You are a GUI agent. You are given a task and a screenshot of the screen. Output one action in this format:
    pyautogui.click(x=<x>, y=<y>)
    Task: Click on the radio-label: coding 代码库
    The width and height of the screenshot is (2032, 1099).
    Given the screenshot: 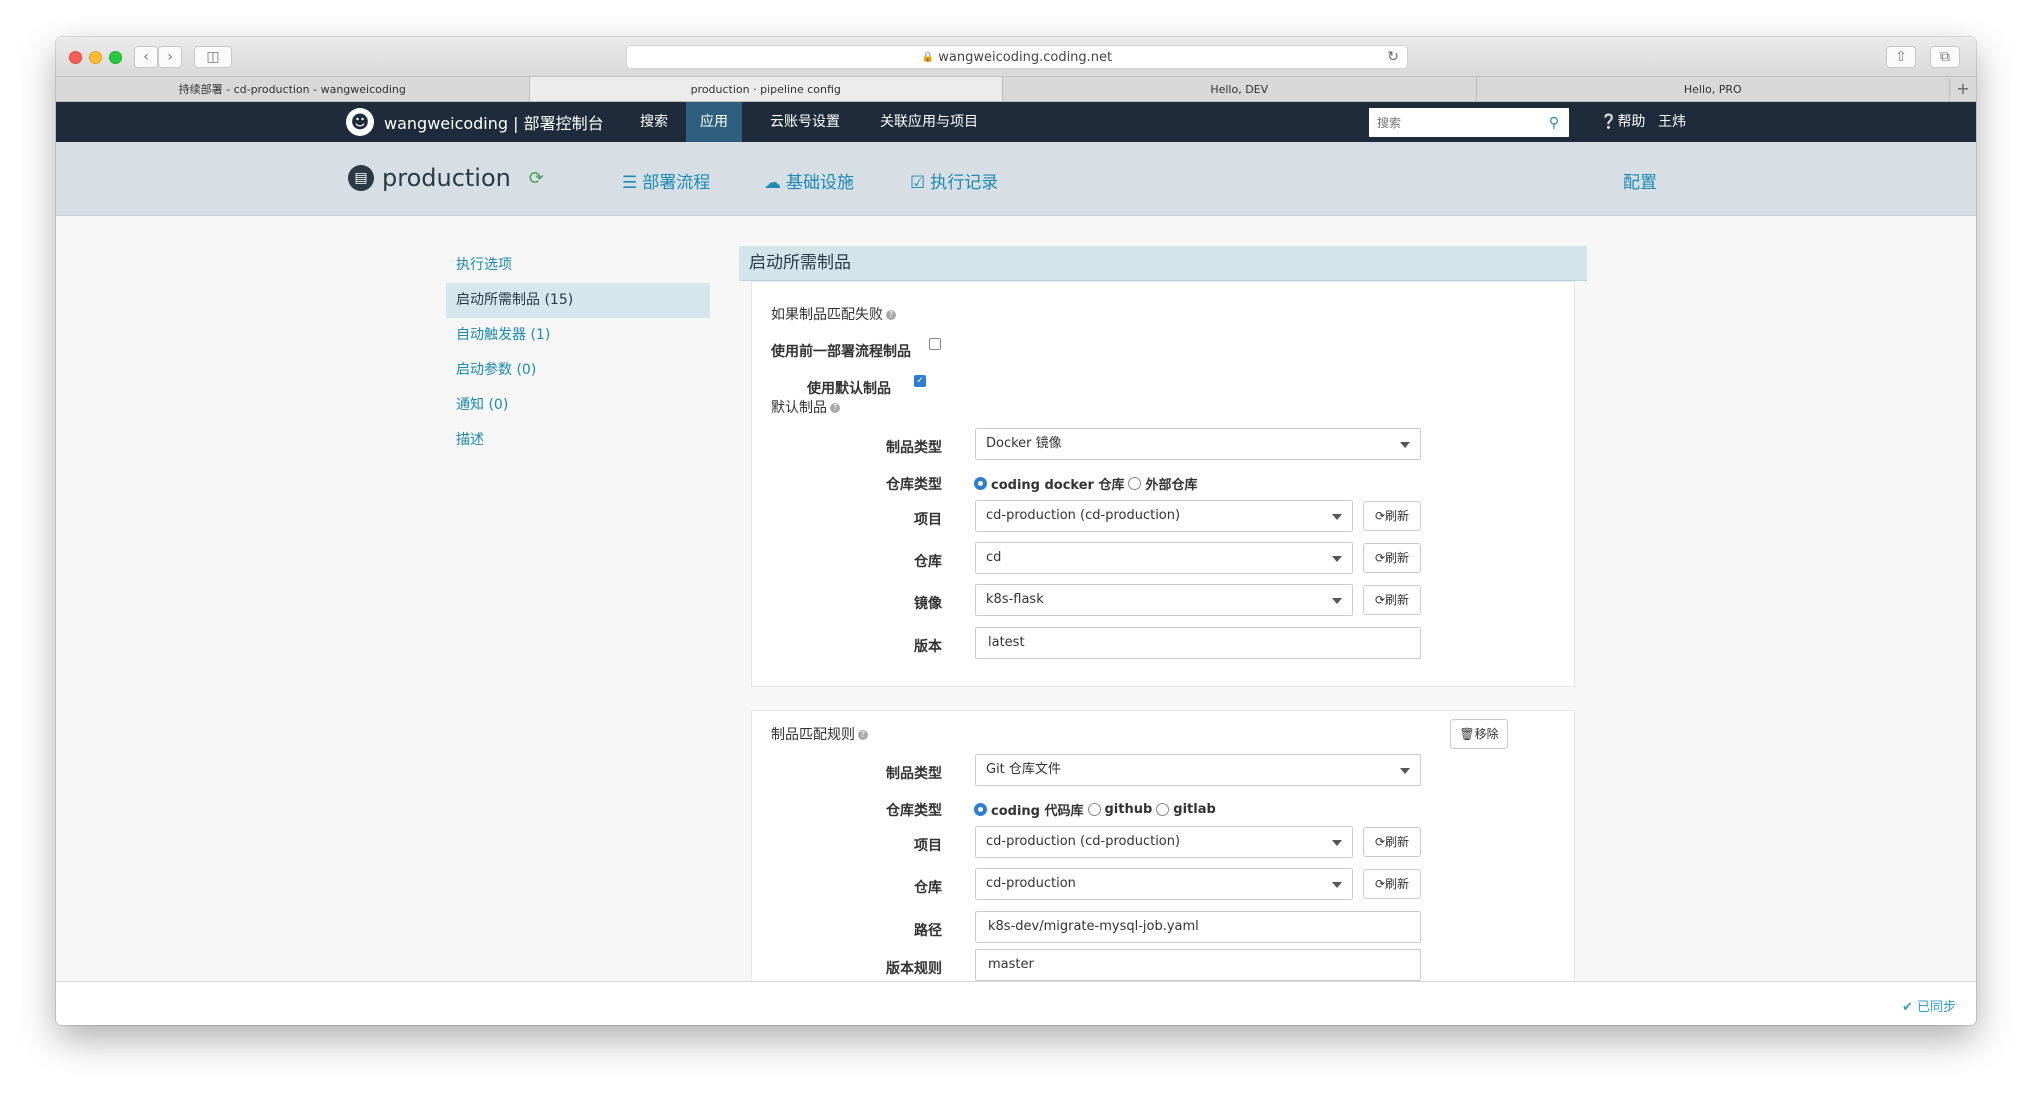 What is the action you would take?
    pyautogui.click(x=1037, y=811)
    